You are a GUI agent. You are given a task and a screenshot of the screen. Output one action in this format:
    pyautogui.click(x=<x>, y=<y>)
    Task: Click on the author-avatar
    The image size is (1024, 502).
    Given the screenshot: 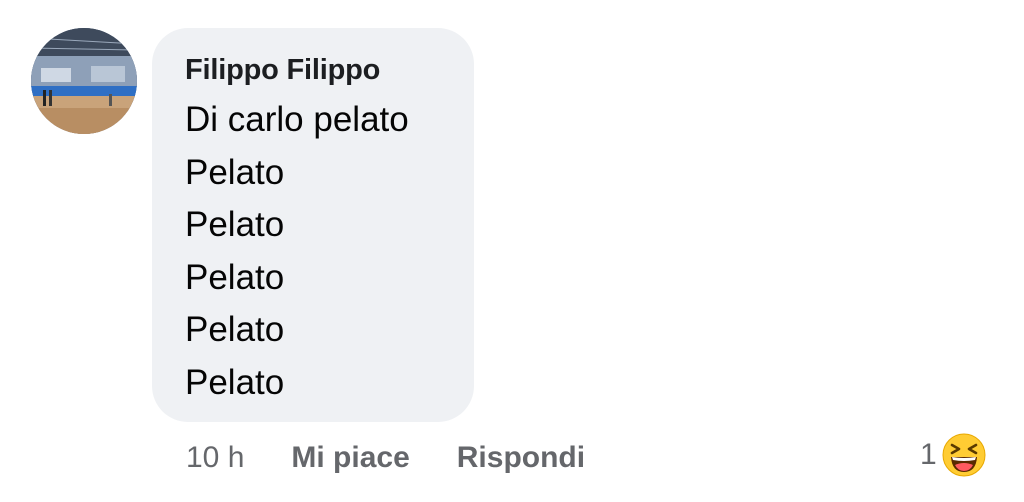 What is the action you would take?
    pyautogui.click(x=84, y=81)
    